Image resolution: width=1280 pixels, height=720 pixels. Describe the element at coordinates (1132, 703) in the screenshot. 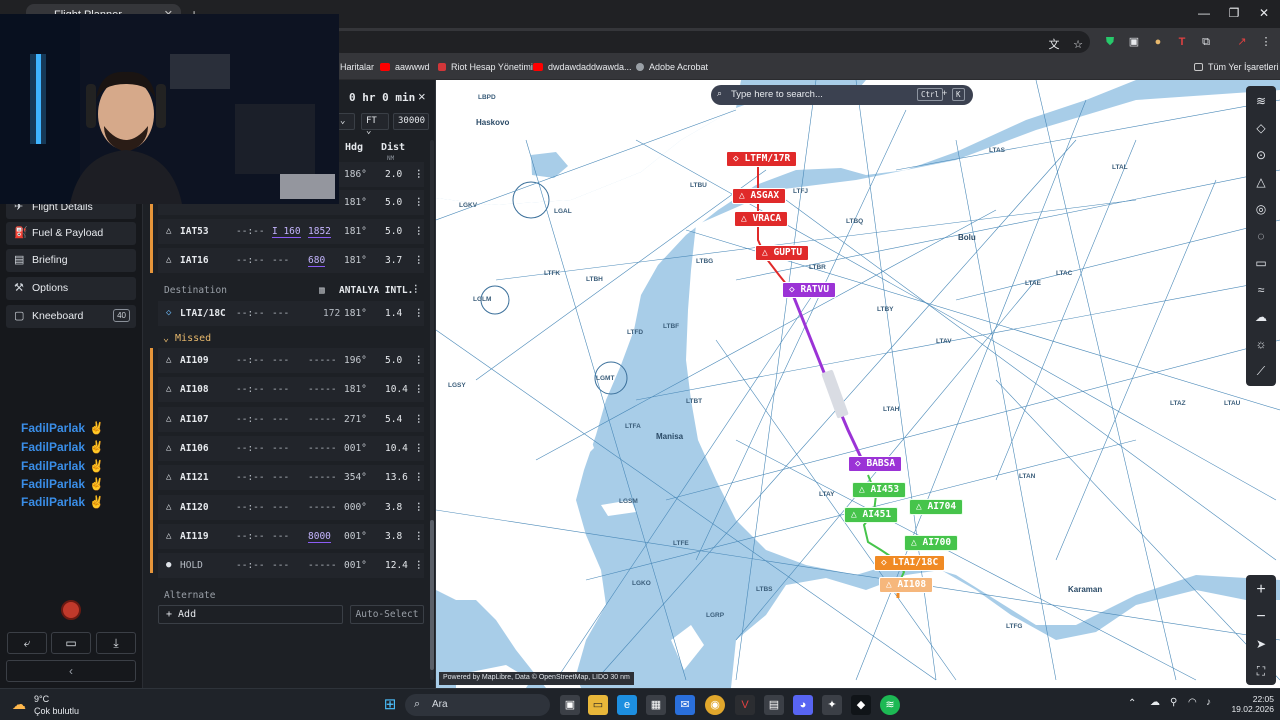

I see `chevron-up-icon: ⌃` at that location.